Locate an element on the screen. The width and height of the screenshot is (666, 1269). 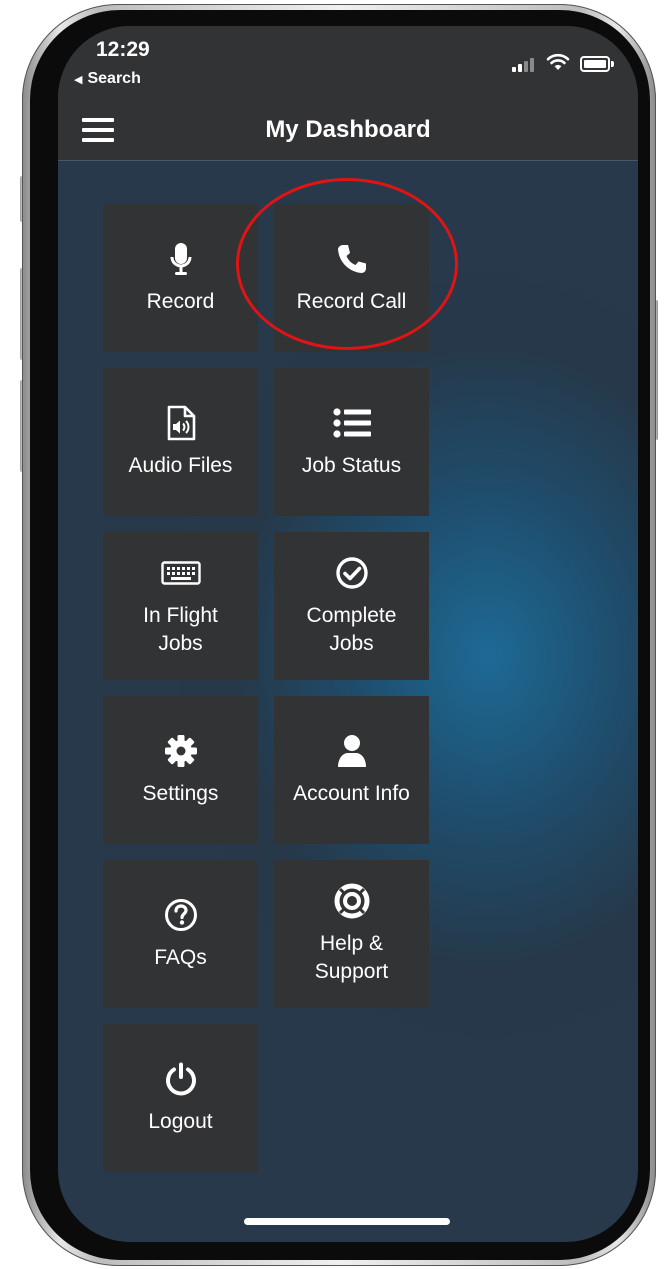
wifi-icon is located at coordinates (558, 61).